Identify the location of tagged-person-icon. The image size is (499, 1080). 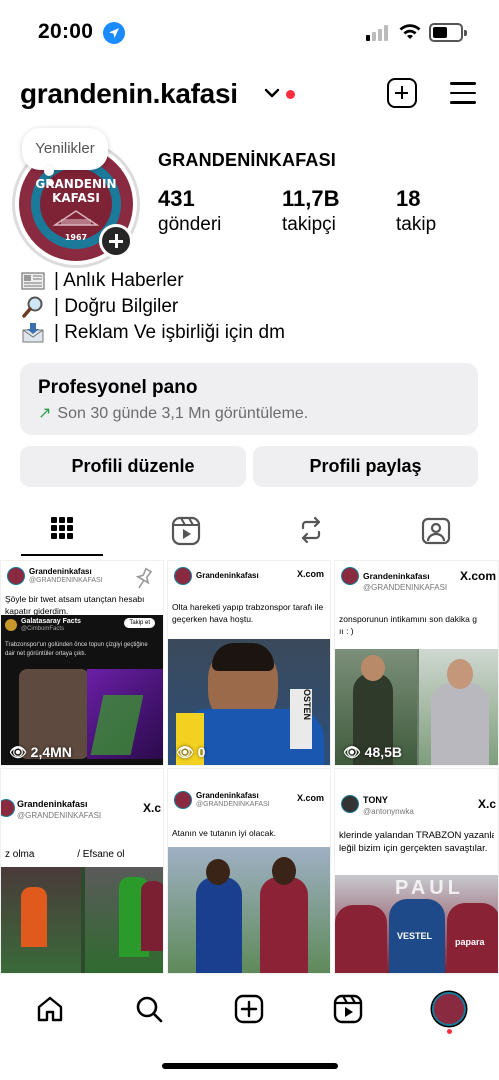
(436, 531).